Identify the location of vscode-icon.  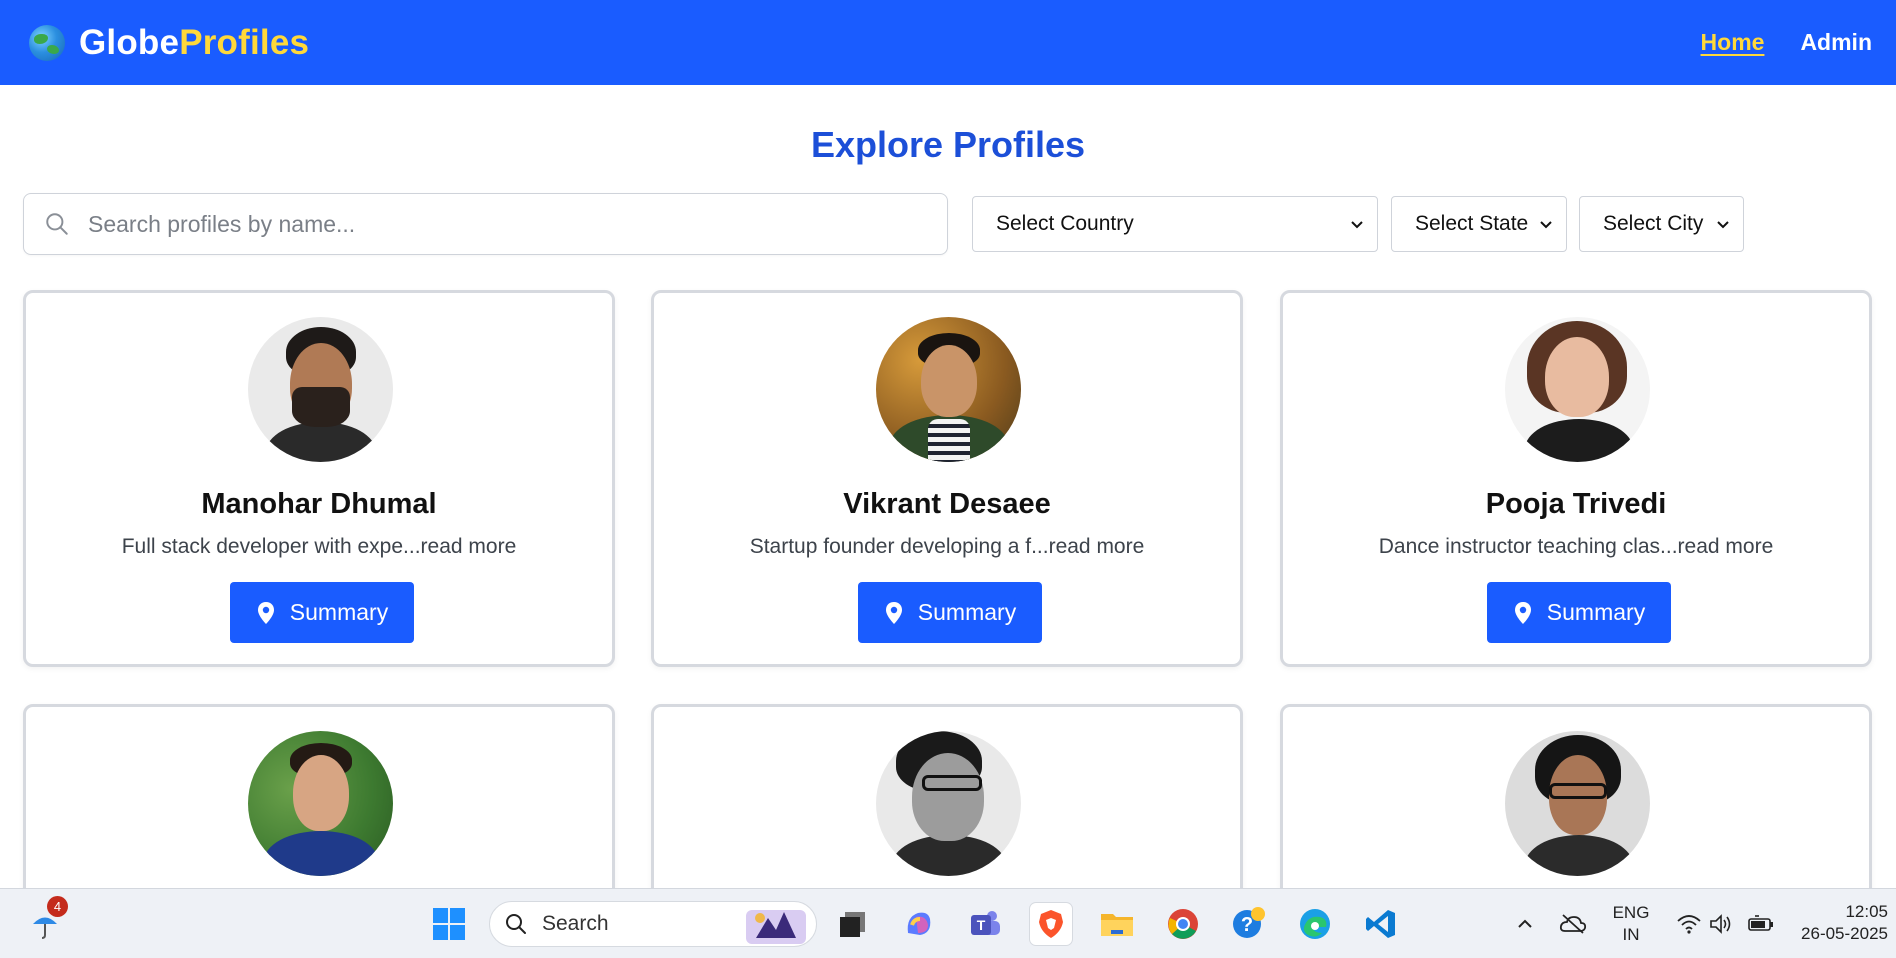
(1381, 924).